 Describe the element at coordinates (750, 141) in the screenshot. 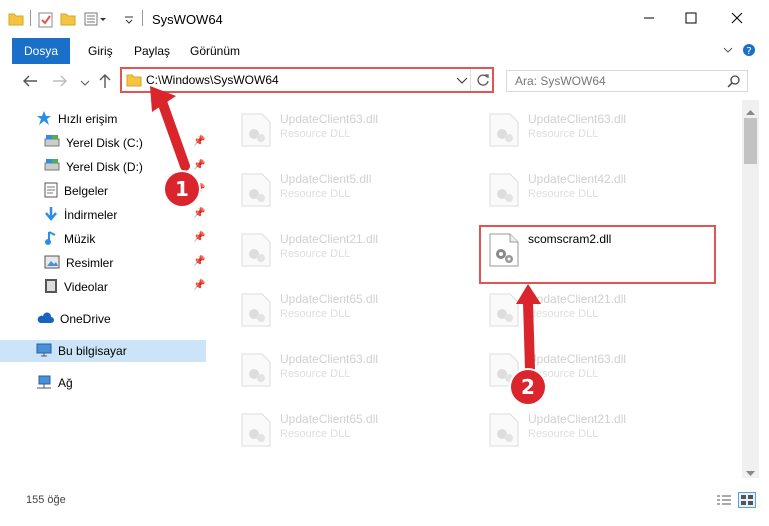

I see `scrollbar-thumb` at that location.